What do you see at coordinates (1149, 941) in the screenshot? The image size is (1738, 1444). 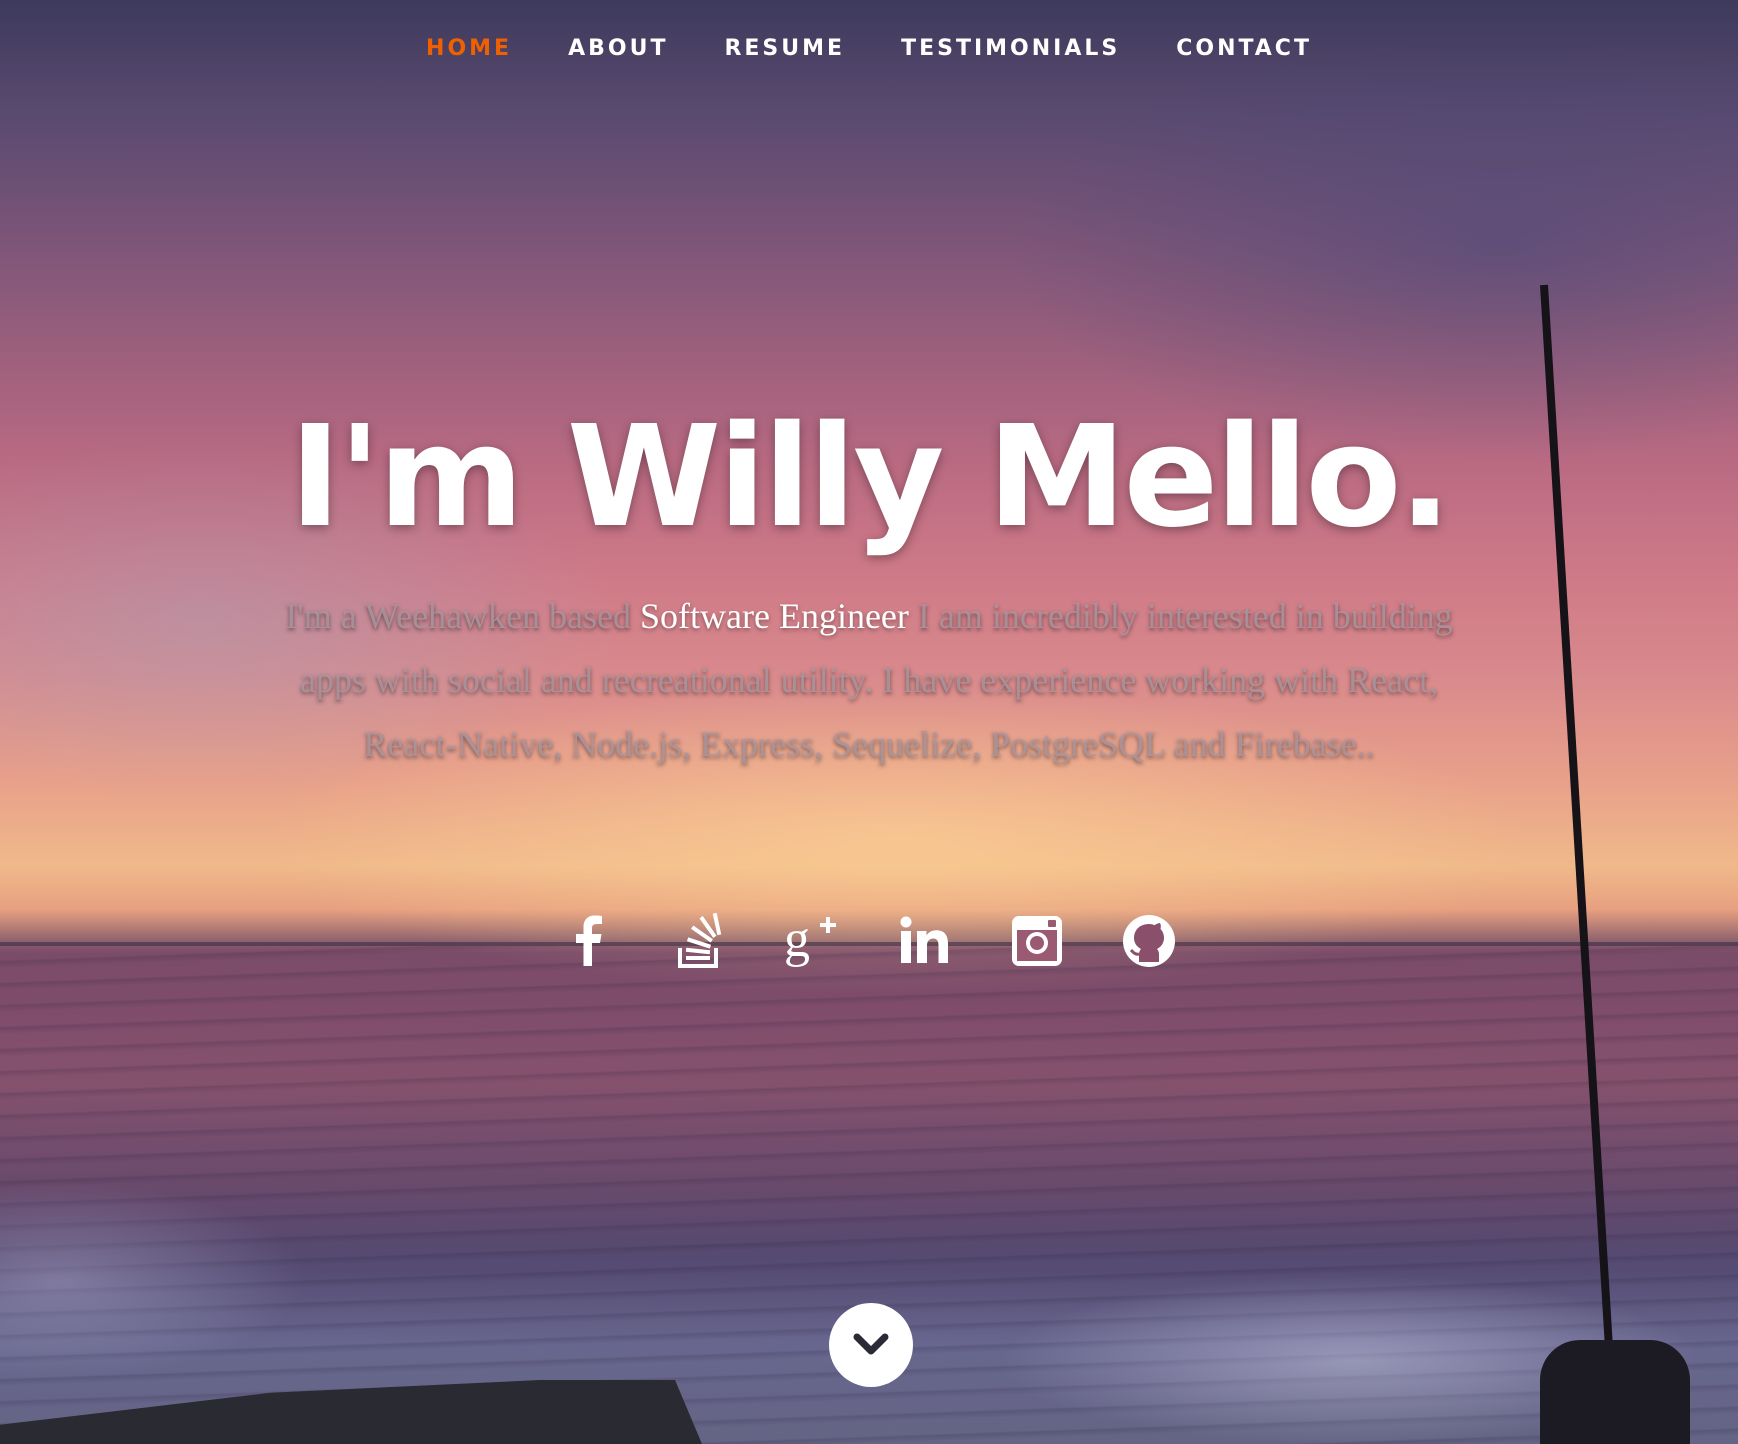 I see `github-icon` at bounding box center [1149, 941].